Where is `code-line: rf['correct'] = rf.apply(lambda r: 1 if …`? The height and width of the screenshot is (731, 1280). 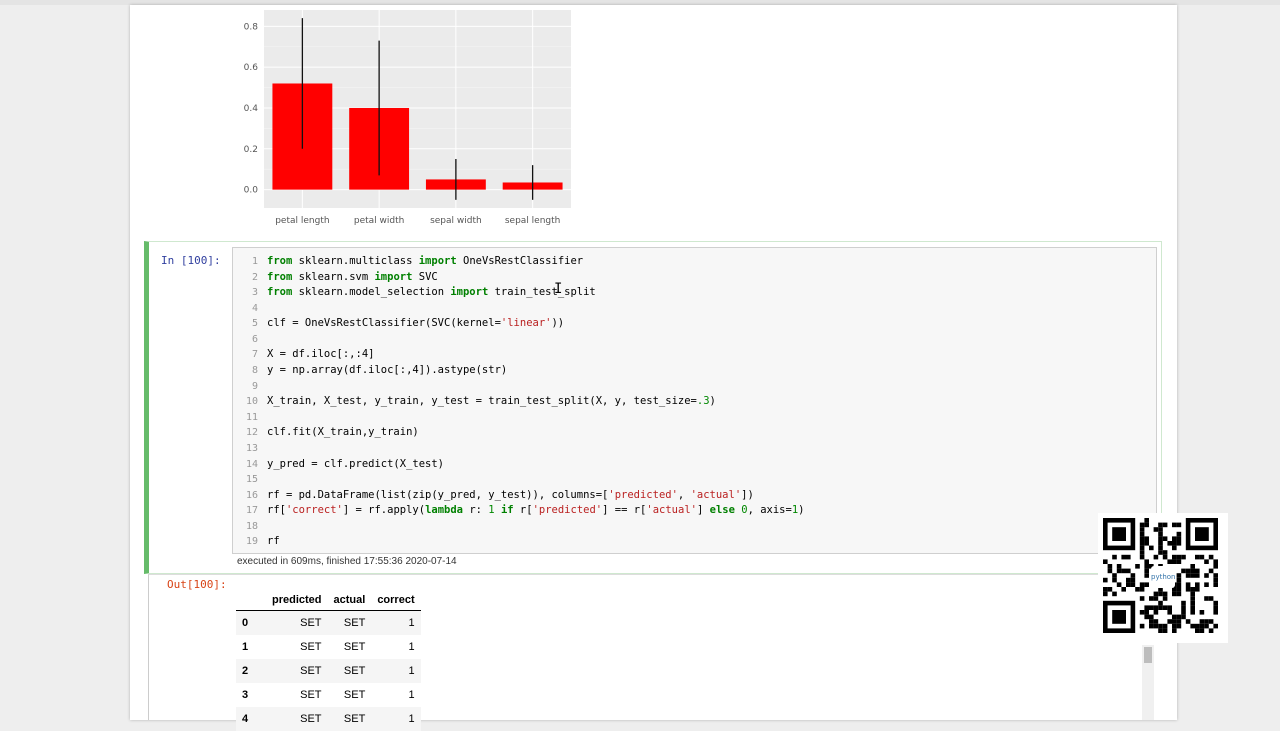
code-line: rf['correct'] = rf.apply(lambda r: 1 if … is located at coordinates (536, 511).